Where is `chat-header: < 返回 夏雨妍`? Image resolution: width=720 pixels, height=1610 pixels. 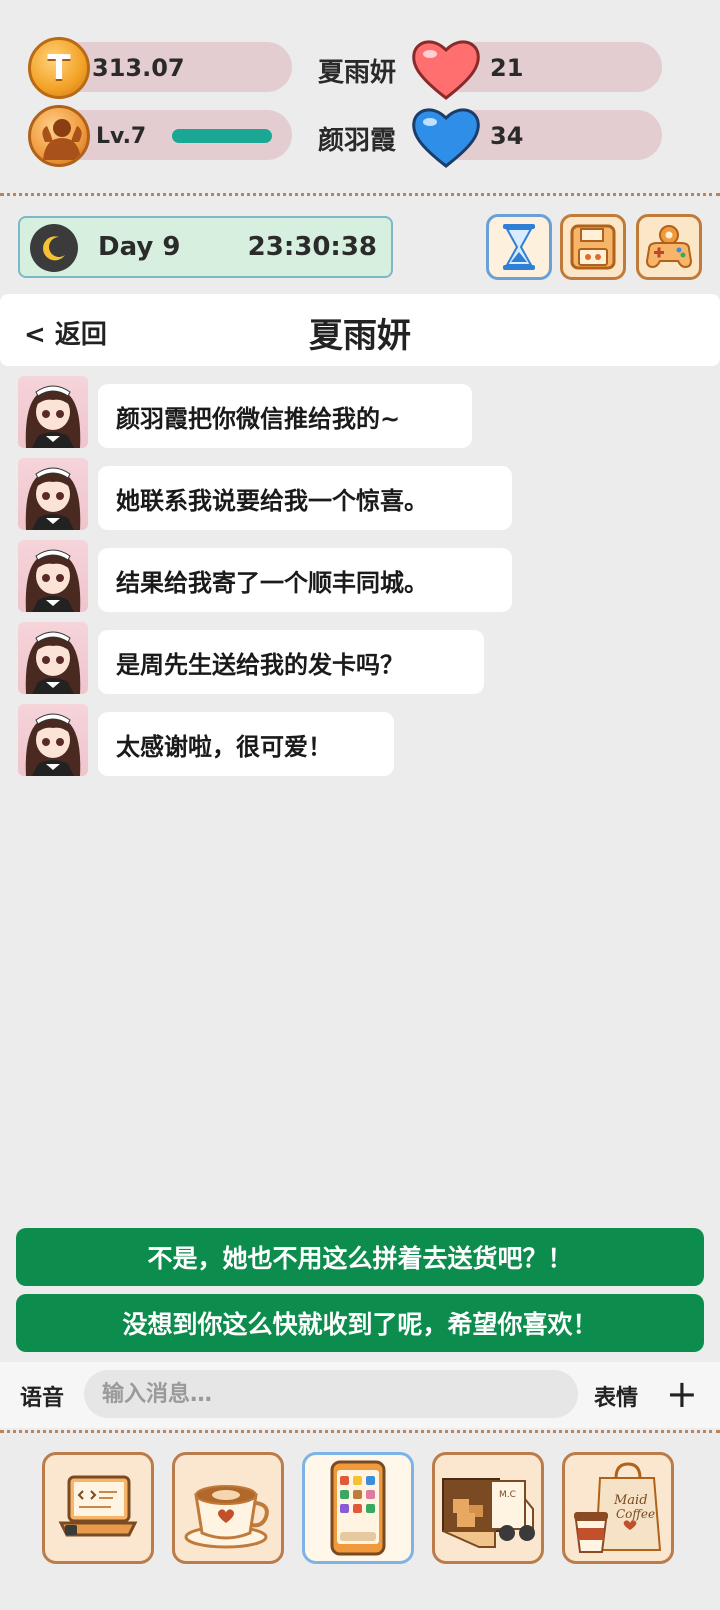 chat-header: < 返回 夏雨妍 is located at coordinates (360, 330).